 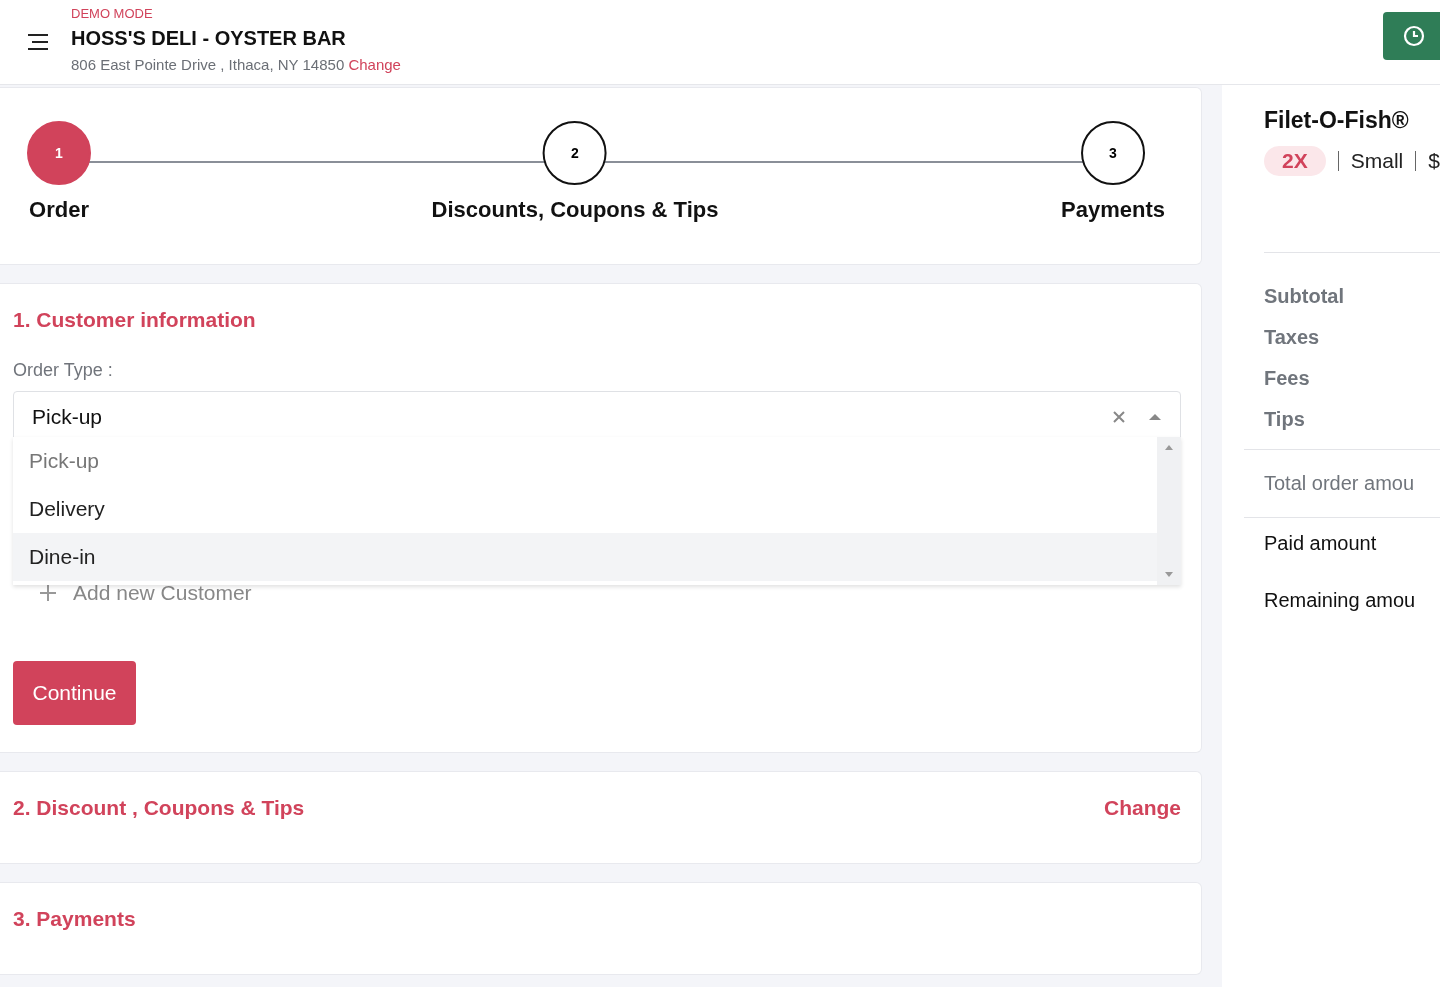 What do you see at coordinates (63, 370) in the screenshot?
I see `field-label: Order Type :` at bounding box center [63, 370].